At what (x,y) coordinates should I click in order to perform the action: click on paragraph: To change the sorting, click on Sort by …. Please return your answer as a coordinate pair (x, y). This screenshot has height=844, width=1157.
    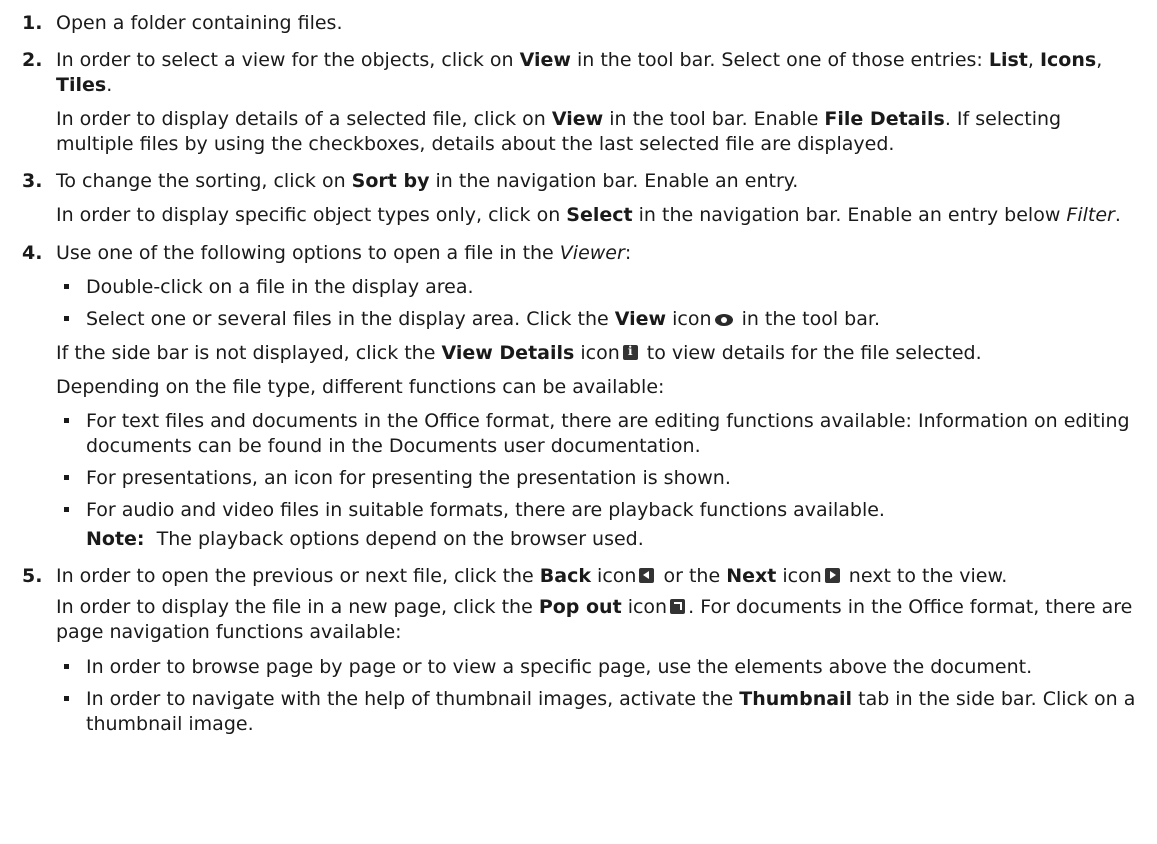
    Looking at the image, I should click on (427, 181).